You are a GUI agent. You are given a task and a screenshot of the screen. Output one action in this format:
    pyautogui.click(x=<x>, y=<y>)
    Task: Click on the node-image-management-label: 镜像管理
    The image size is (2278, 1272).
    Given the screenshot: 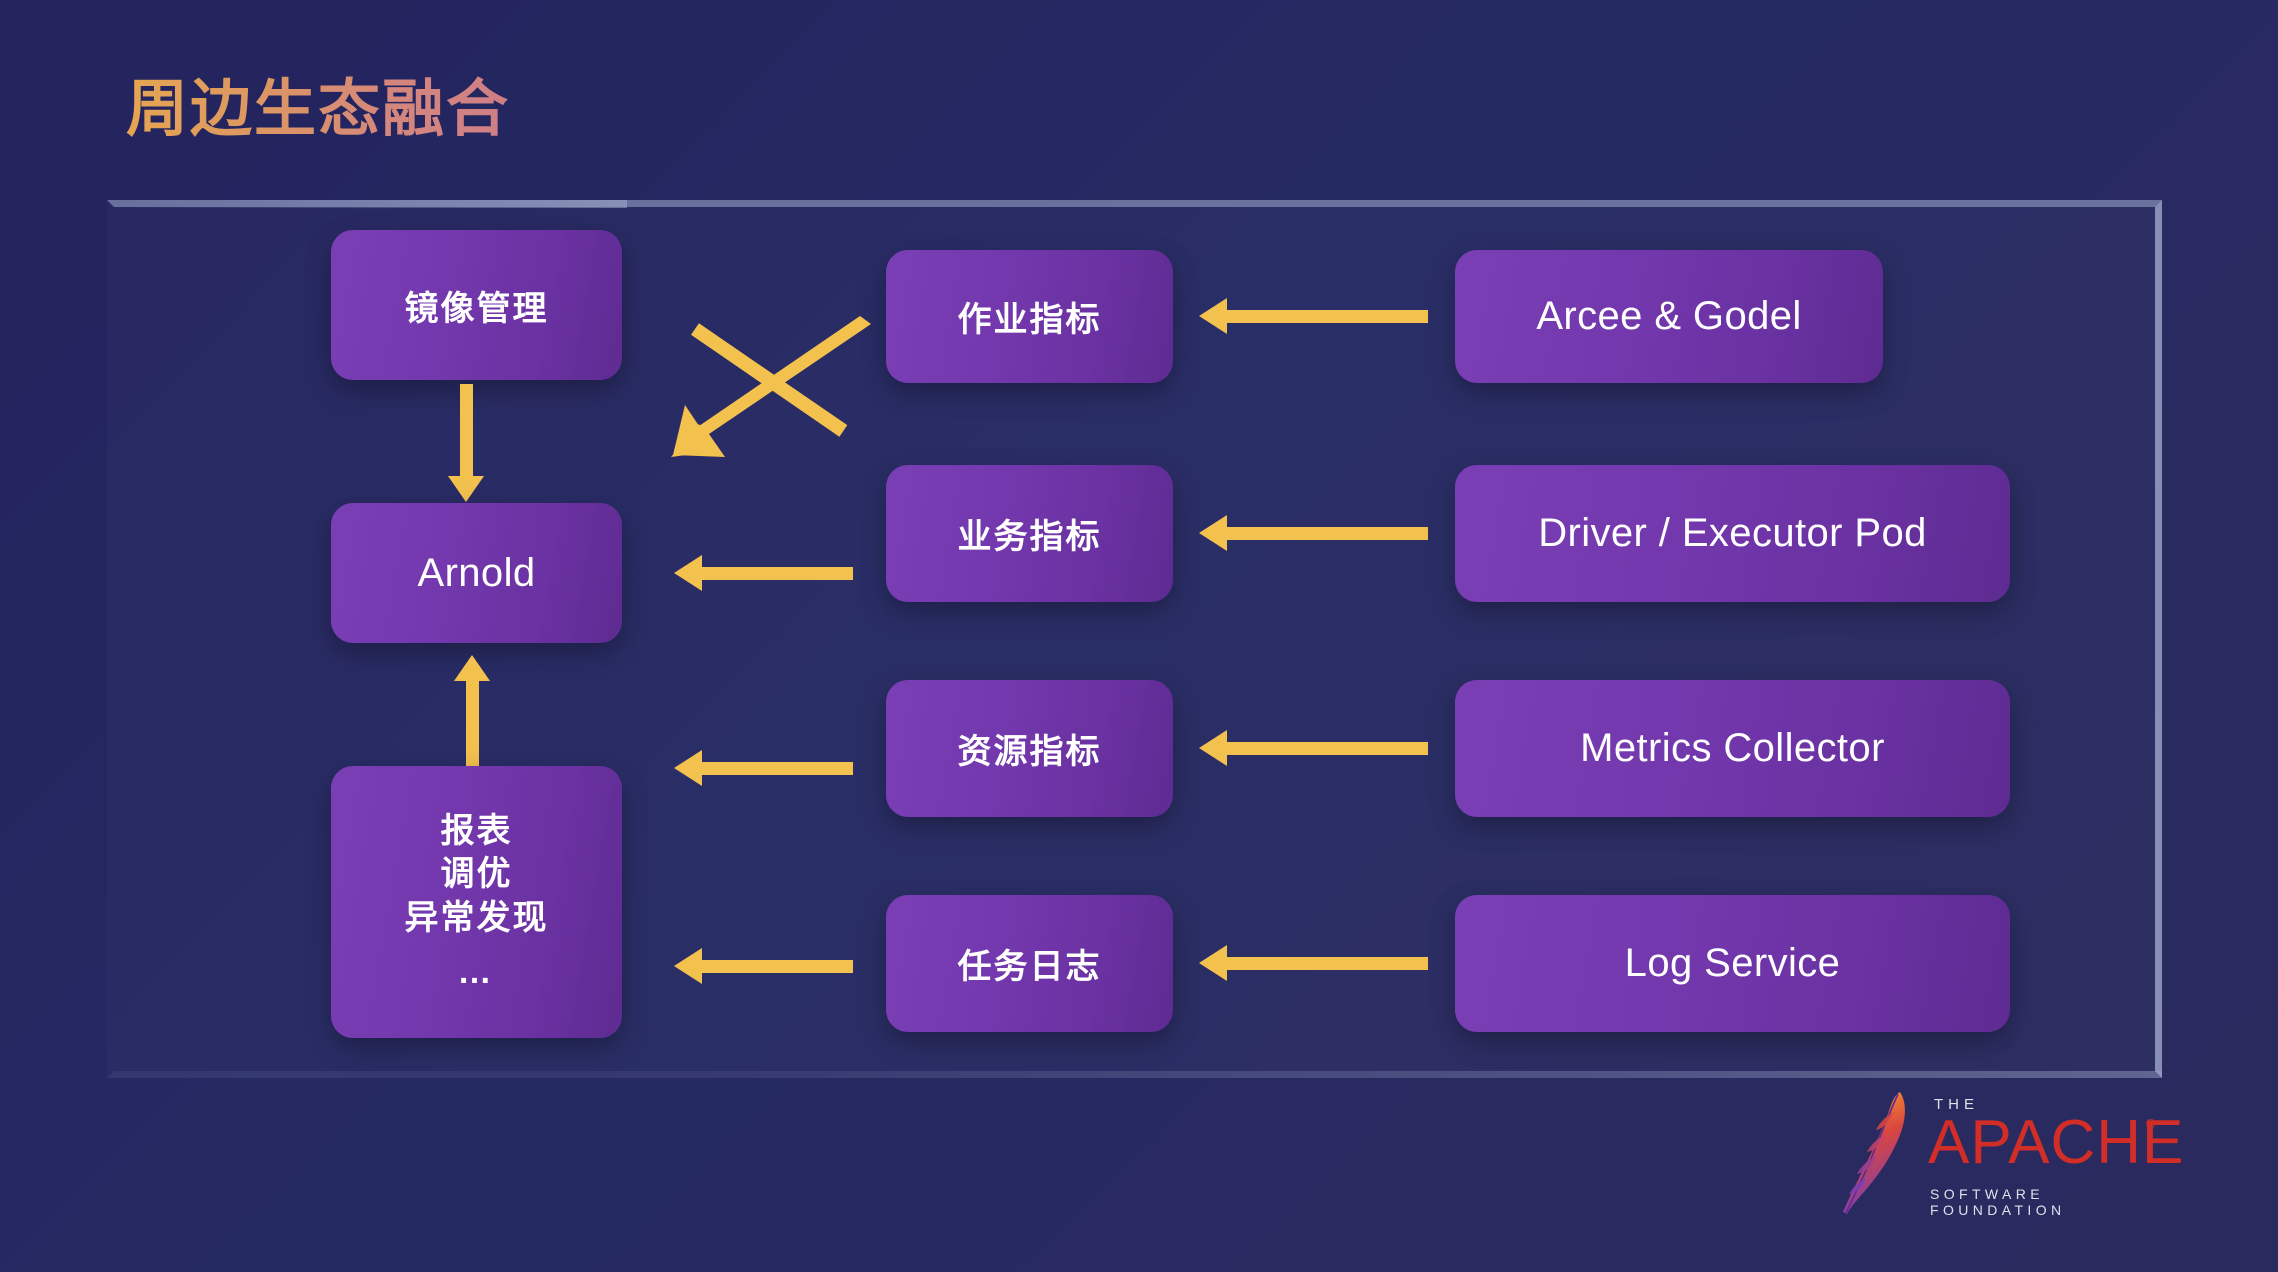 What is the action you would take?
    pyautogui.click(x=476, y=308)
    